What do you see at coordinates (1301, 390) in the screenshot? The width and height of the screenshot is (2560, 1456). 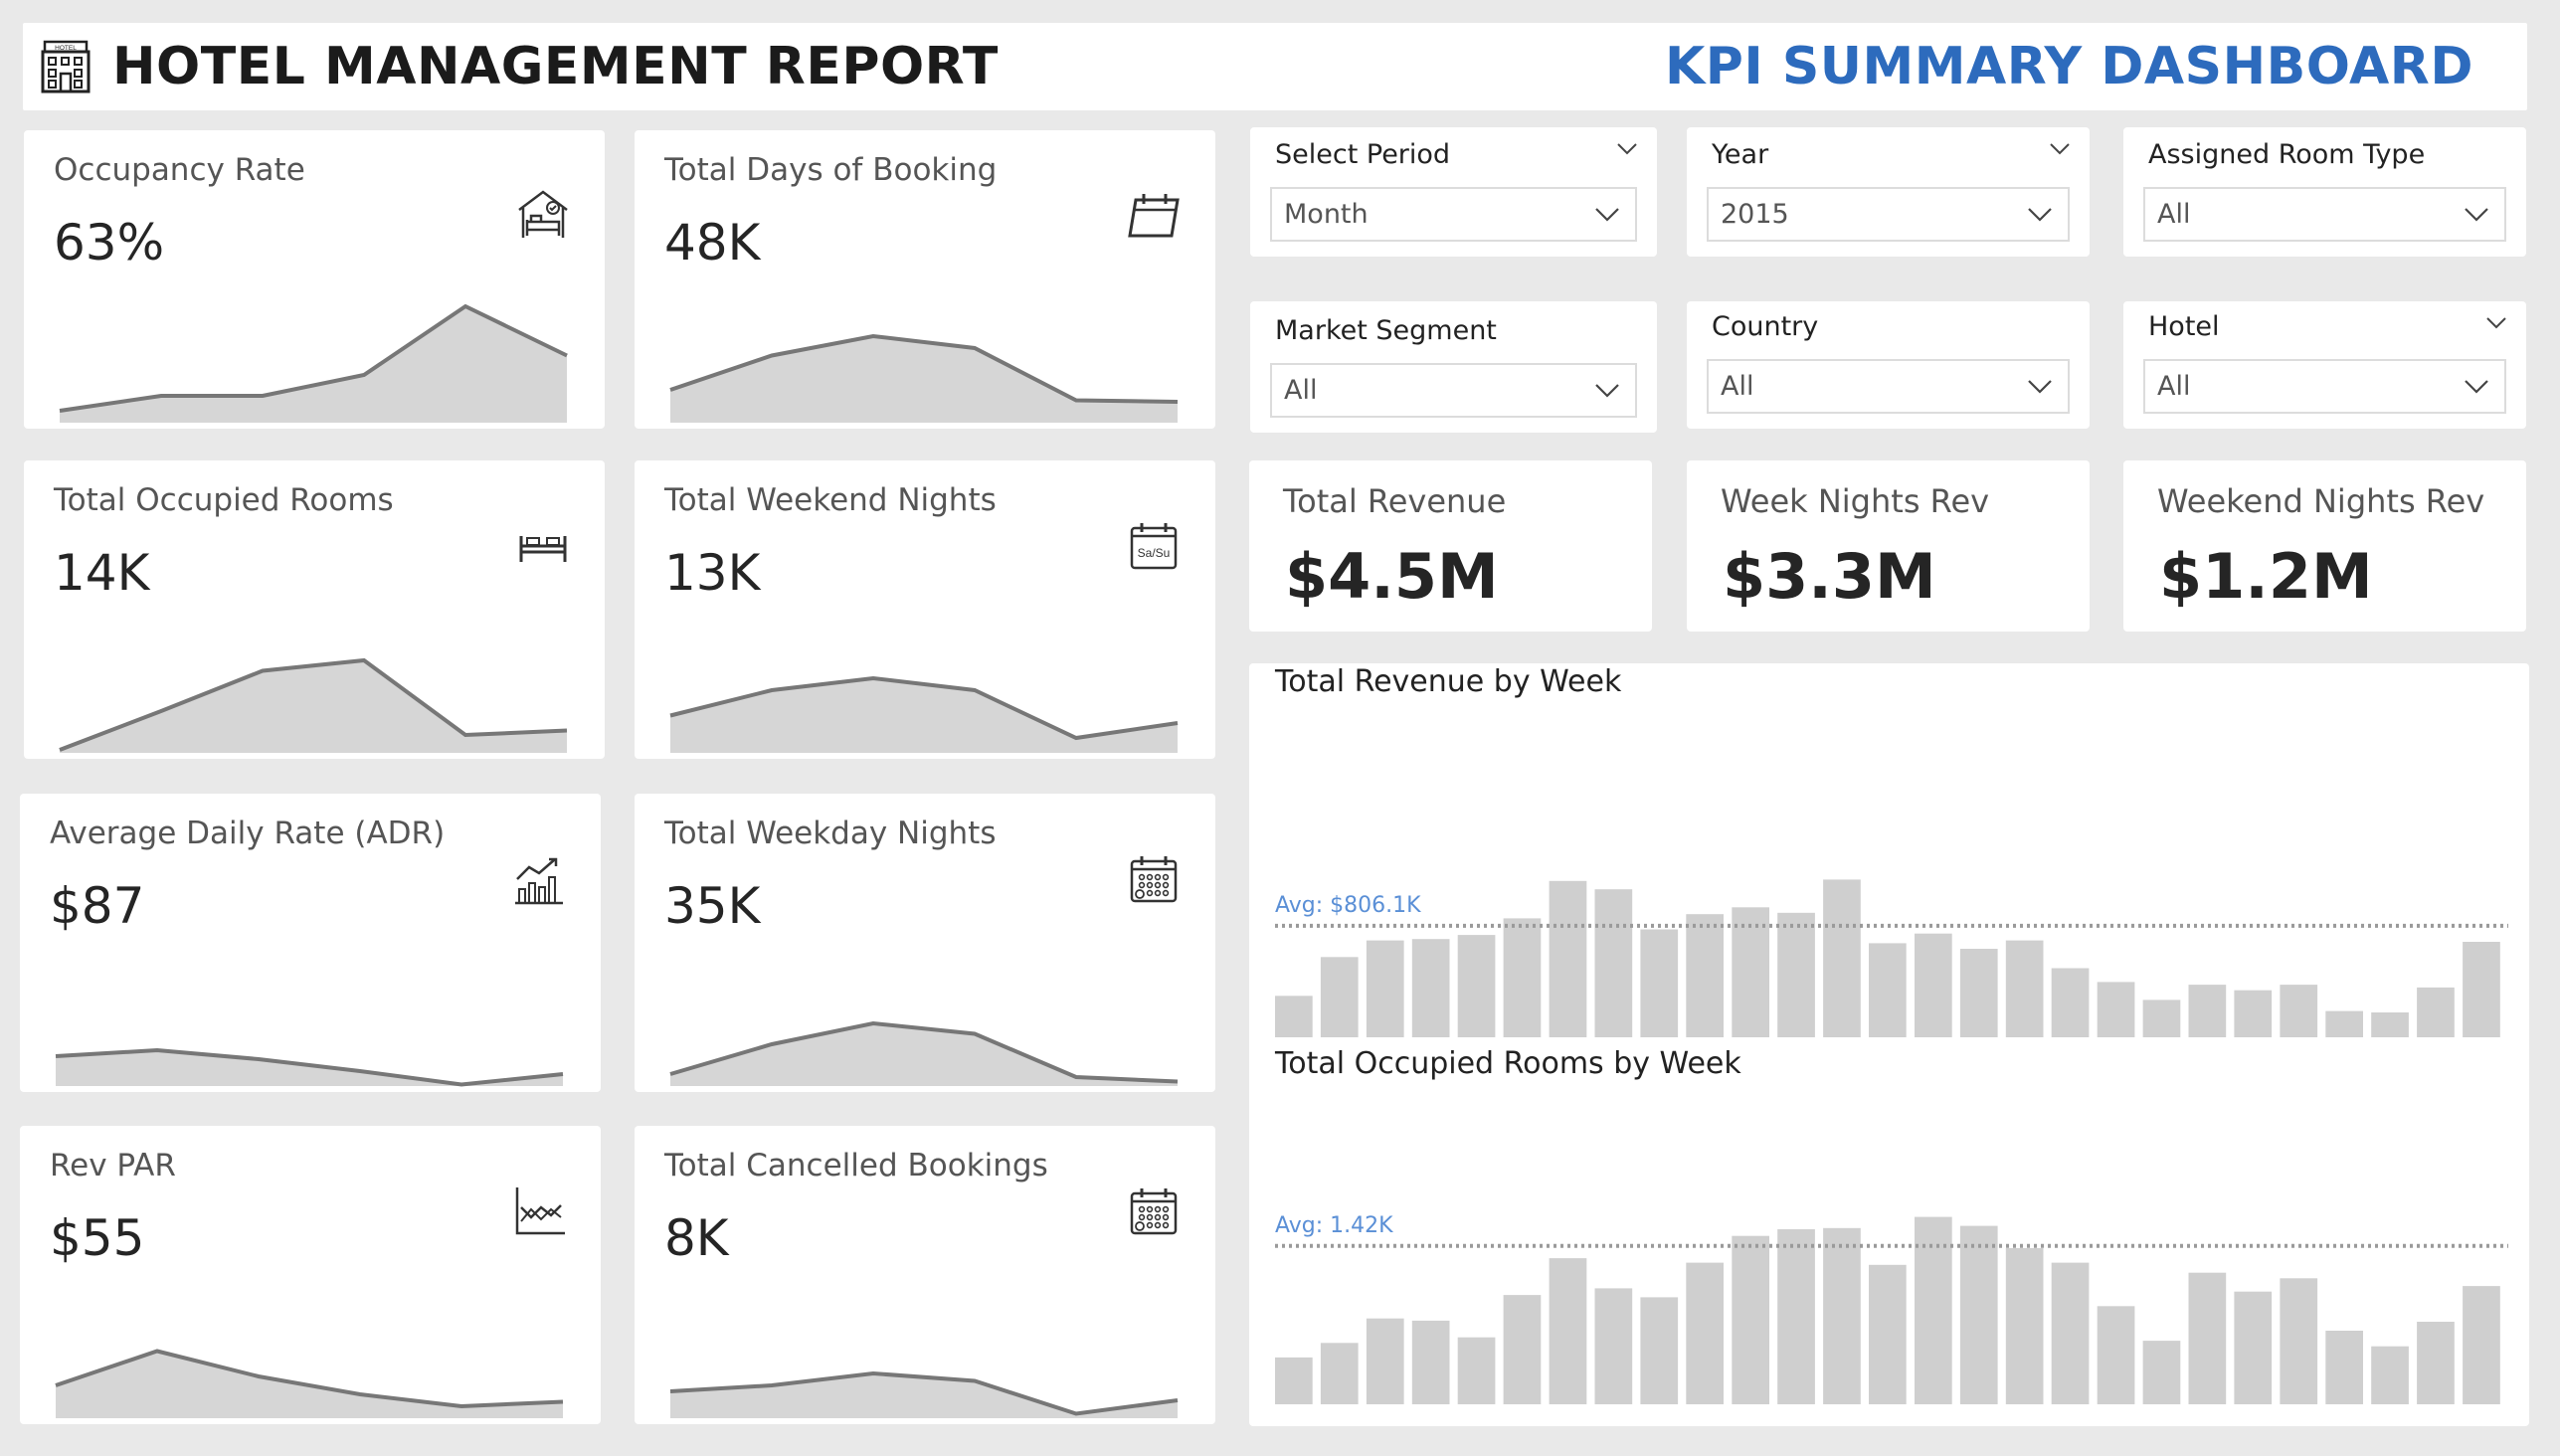 I see `slicer-value: All` at bounding box center [1301, 390].